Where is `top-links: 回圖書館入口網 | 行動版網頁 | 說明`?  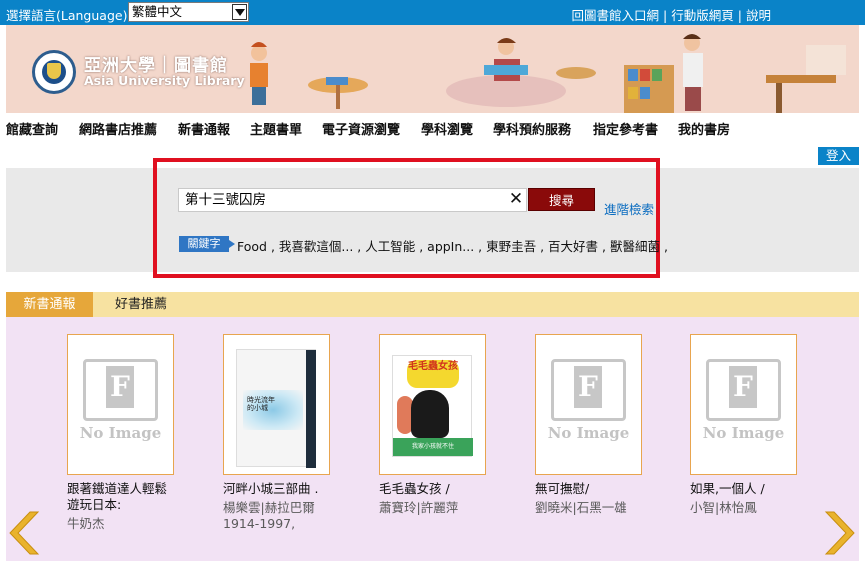
top-links: 回圖書館入口網 | 行動版網頁 | 說明 is located at coordinates (671, 14).